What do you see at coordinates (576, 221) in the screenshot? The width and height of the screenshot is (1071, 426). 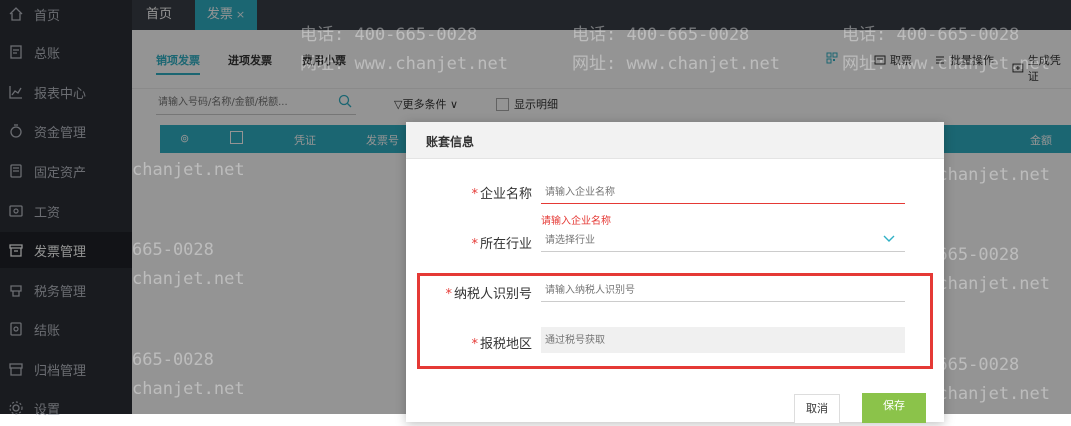 I see `company-name-error: 请输入企业名称` at bounding box center [576, 221].